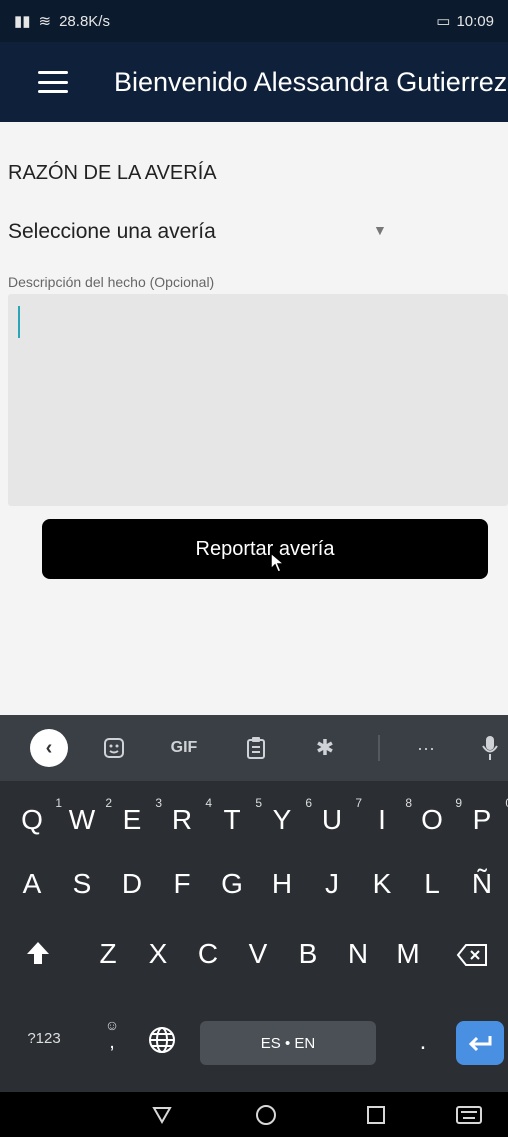 This screenshot has height=1137, width=508. Describe the element at coordinates (432, 884) in the screenshot. I see `key-l: L` at that location.